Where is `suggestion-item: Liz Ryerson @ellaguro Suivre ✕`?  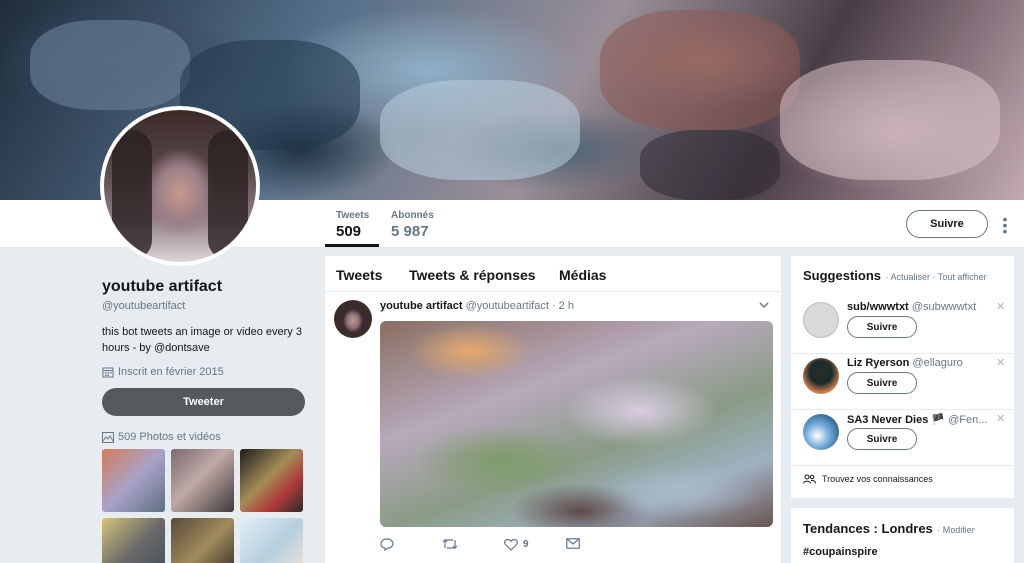 suggestion-item: Liz Ryerson @ellaguro Suivre ✕ is located at coordinates (902, 382).